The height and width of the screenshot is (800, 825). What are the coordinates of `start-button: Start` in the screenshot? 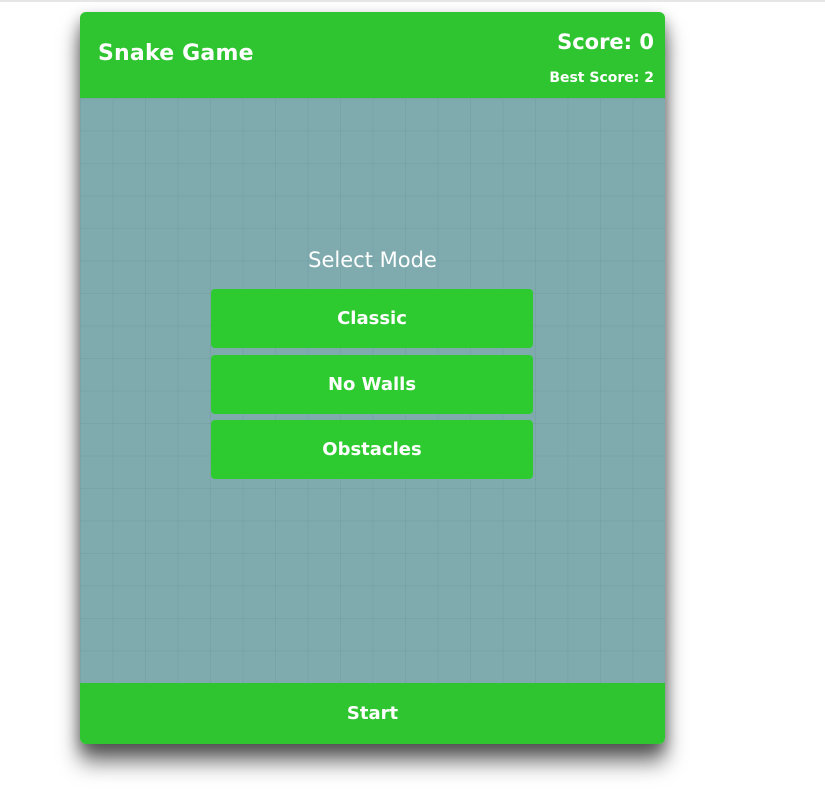 It's located at (372, 713).